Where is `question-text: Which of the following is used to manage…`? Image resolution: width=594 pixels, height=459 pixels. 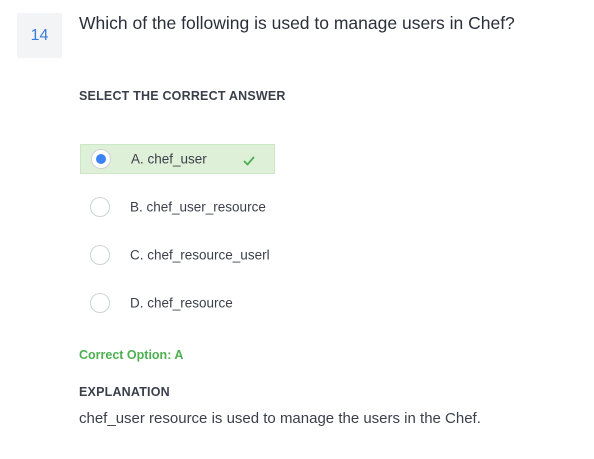 question-text: Which of the following is used to manage… is located at coordinates (297, 23).